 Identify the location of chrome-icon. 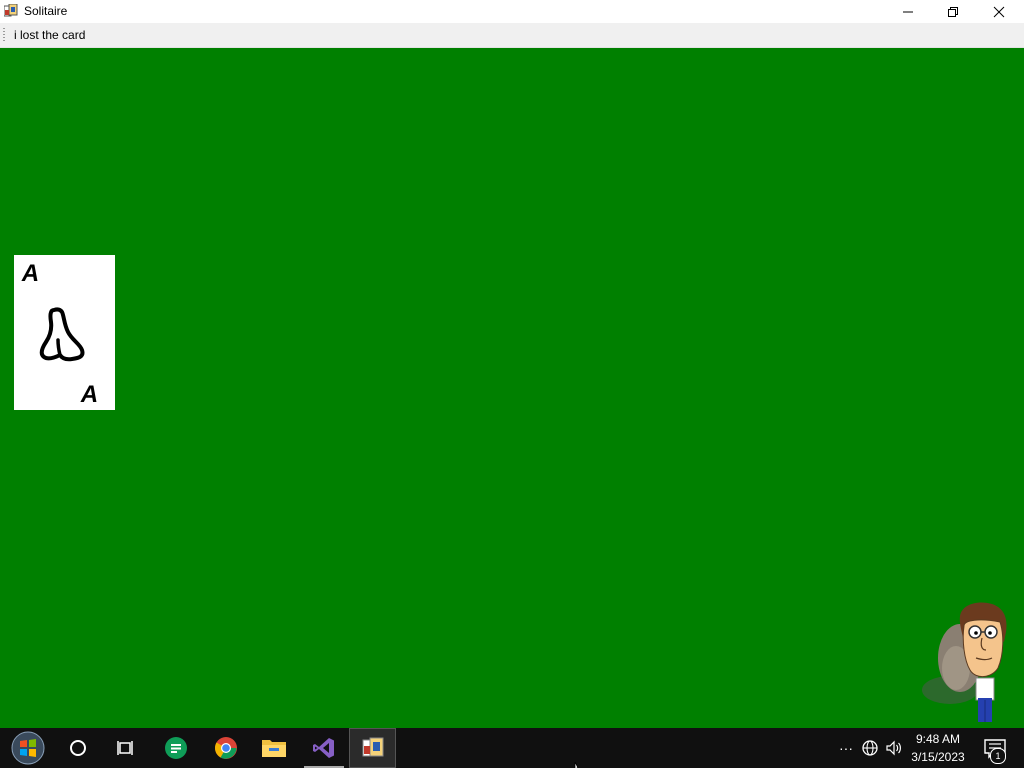
(226, 748).